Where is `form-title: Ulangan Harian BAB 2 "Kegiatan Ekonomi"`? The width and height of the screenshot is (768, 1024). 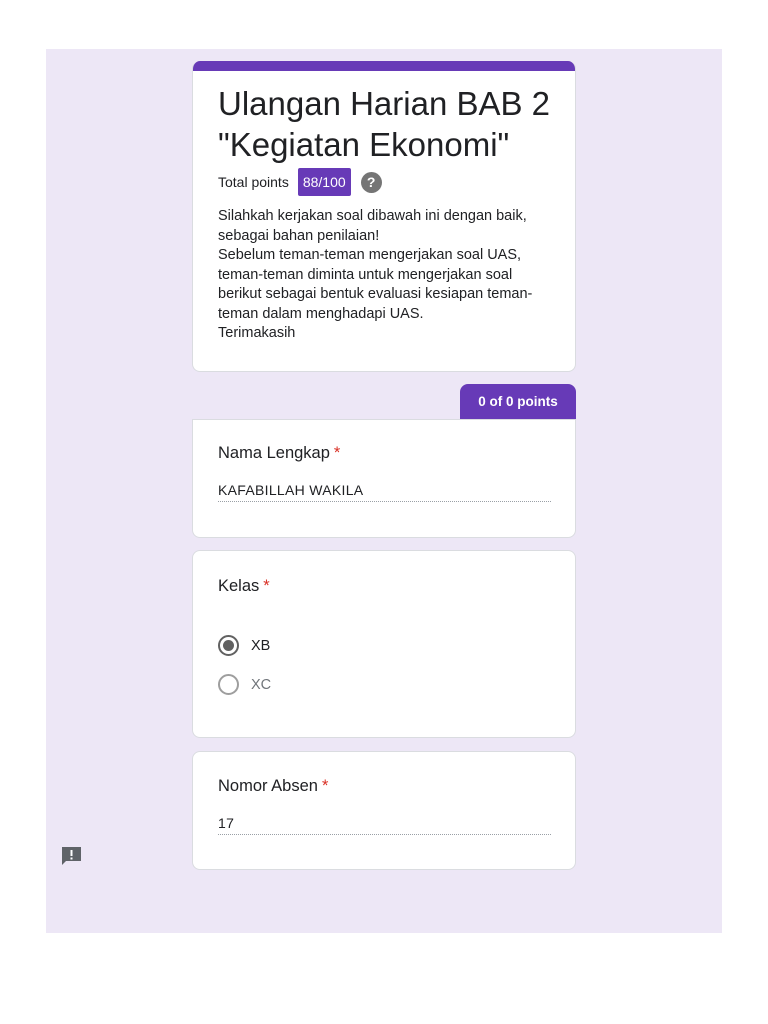
form-title: Ulangan Harian BAB 2 "Kegiatan Ekonomi" is located at coordinates (384, 124).